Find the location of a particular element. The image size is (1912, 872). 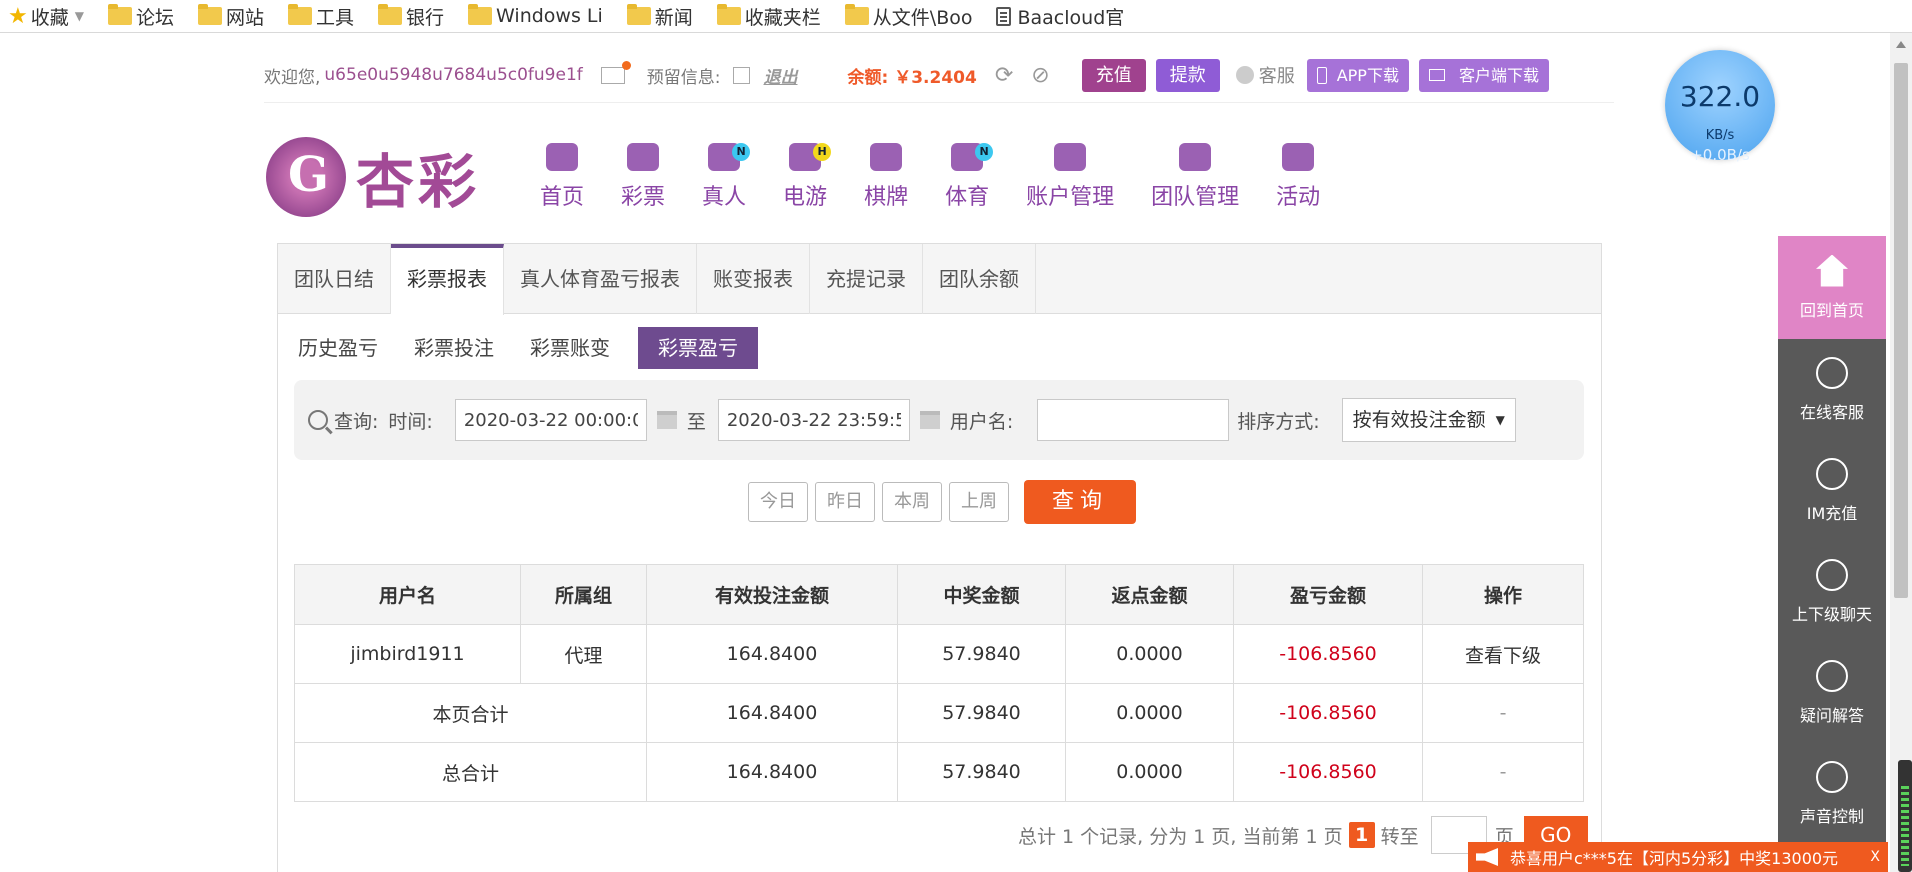

win-announcement-ticker: 恭喜用户c***5在【河内5分彩】中奖13000元 X is located at coordinates (1678, 857).